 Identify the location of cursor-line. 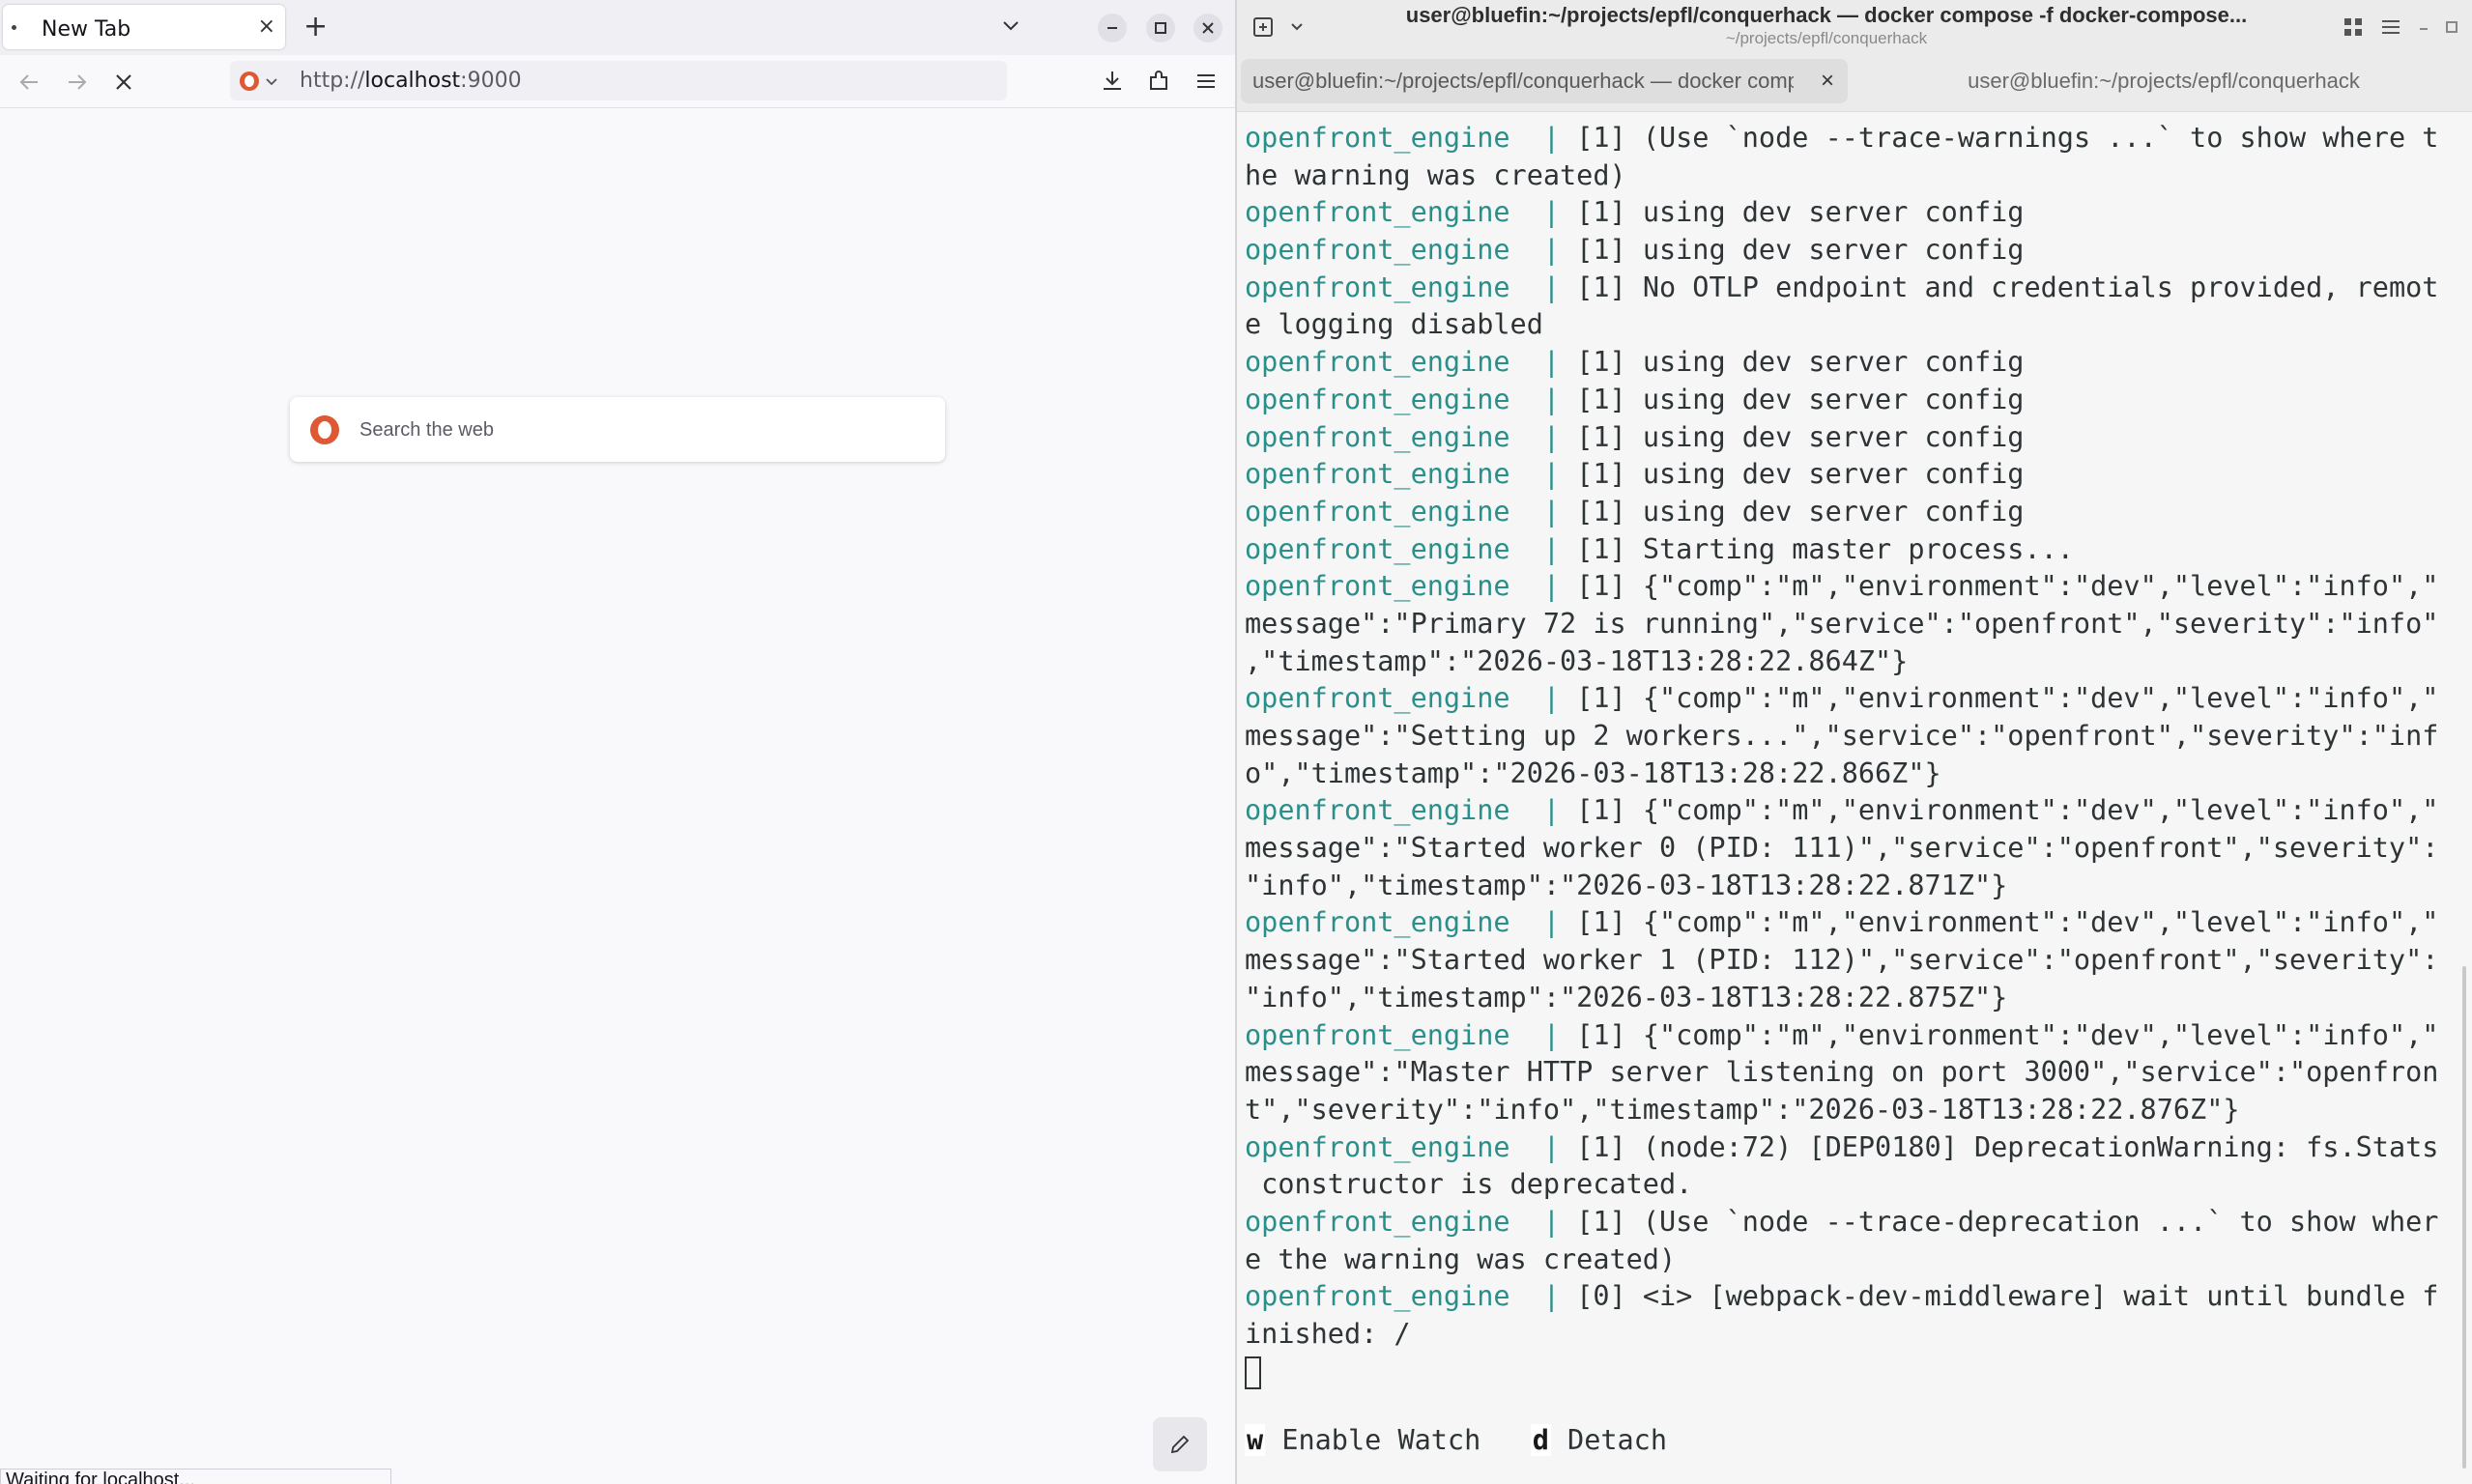
(1851, 1373).